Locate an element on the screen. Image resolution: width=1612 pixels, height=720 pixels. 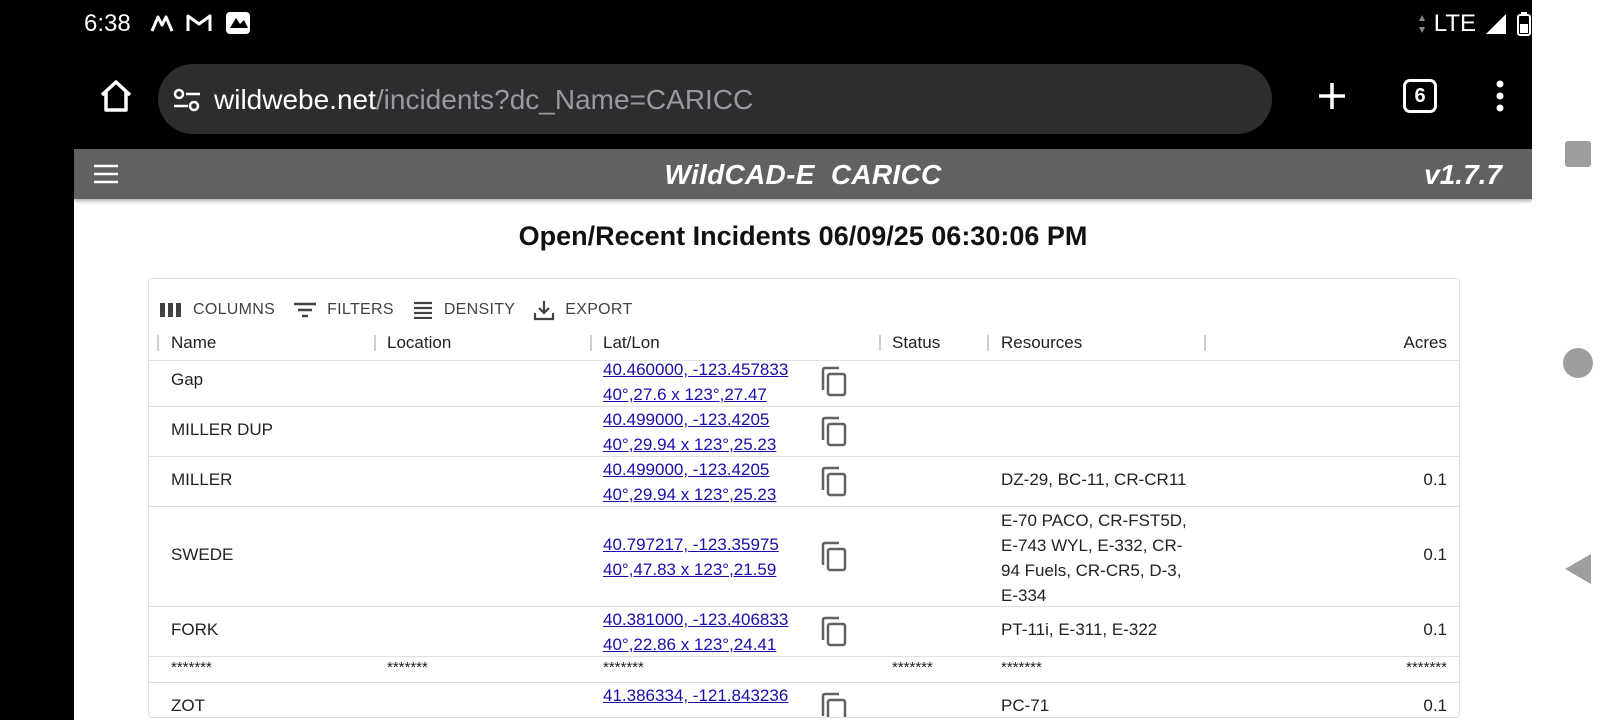
latlon-decimal-link: 40.797217, -123.35975 is located at coordinates (691, 544).